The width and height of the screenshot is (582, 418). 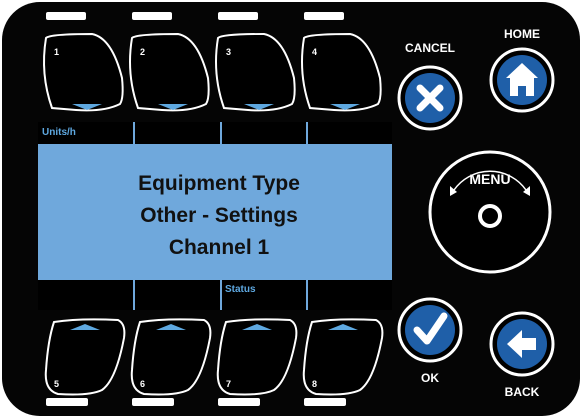 What do you see at coordinates (142, 52) in the screenshot?
I see `softkey-number: 2` at bounding box center [142, 52].